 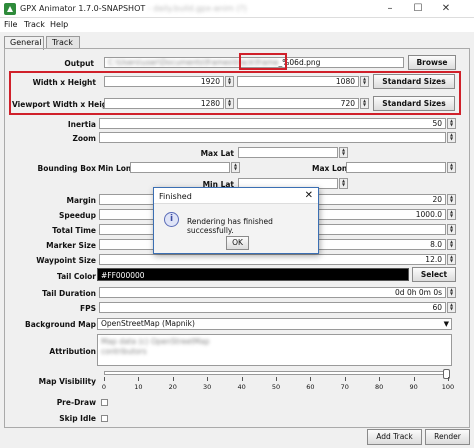 I want to click on viewport-width-field: 1280, so click(x=164, y=103).